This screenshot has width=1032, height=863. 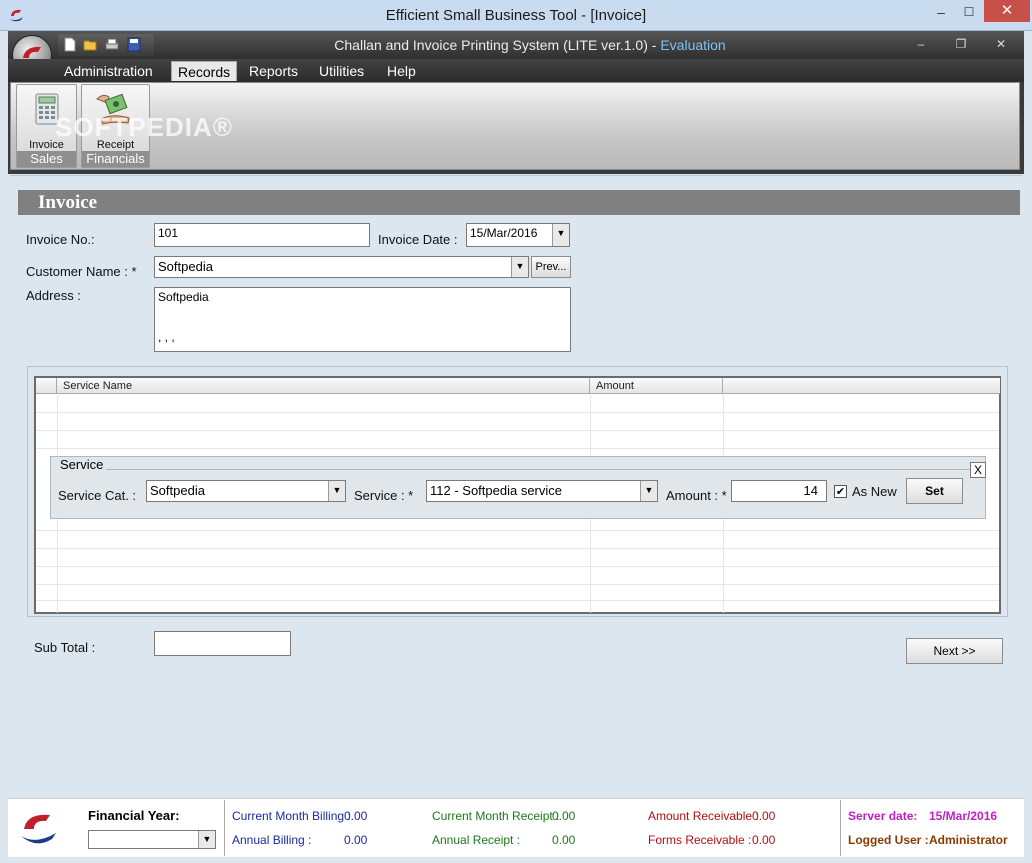 I want to click on address-line-1: Softpedia, so click(x=183, y=297).